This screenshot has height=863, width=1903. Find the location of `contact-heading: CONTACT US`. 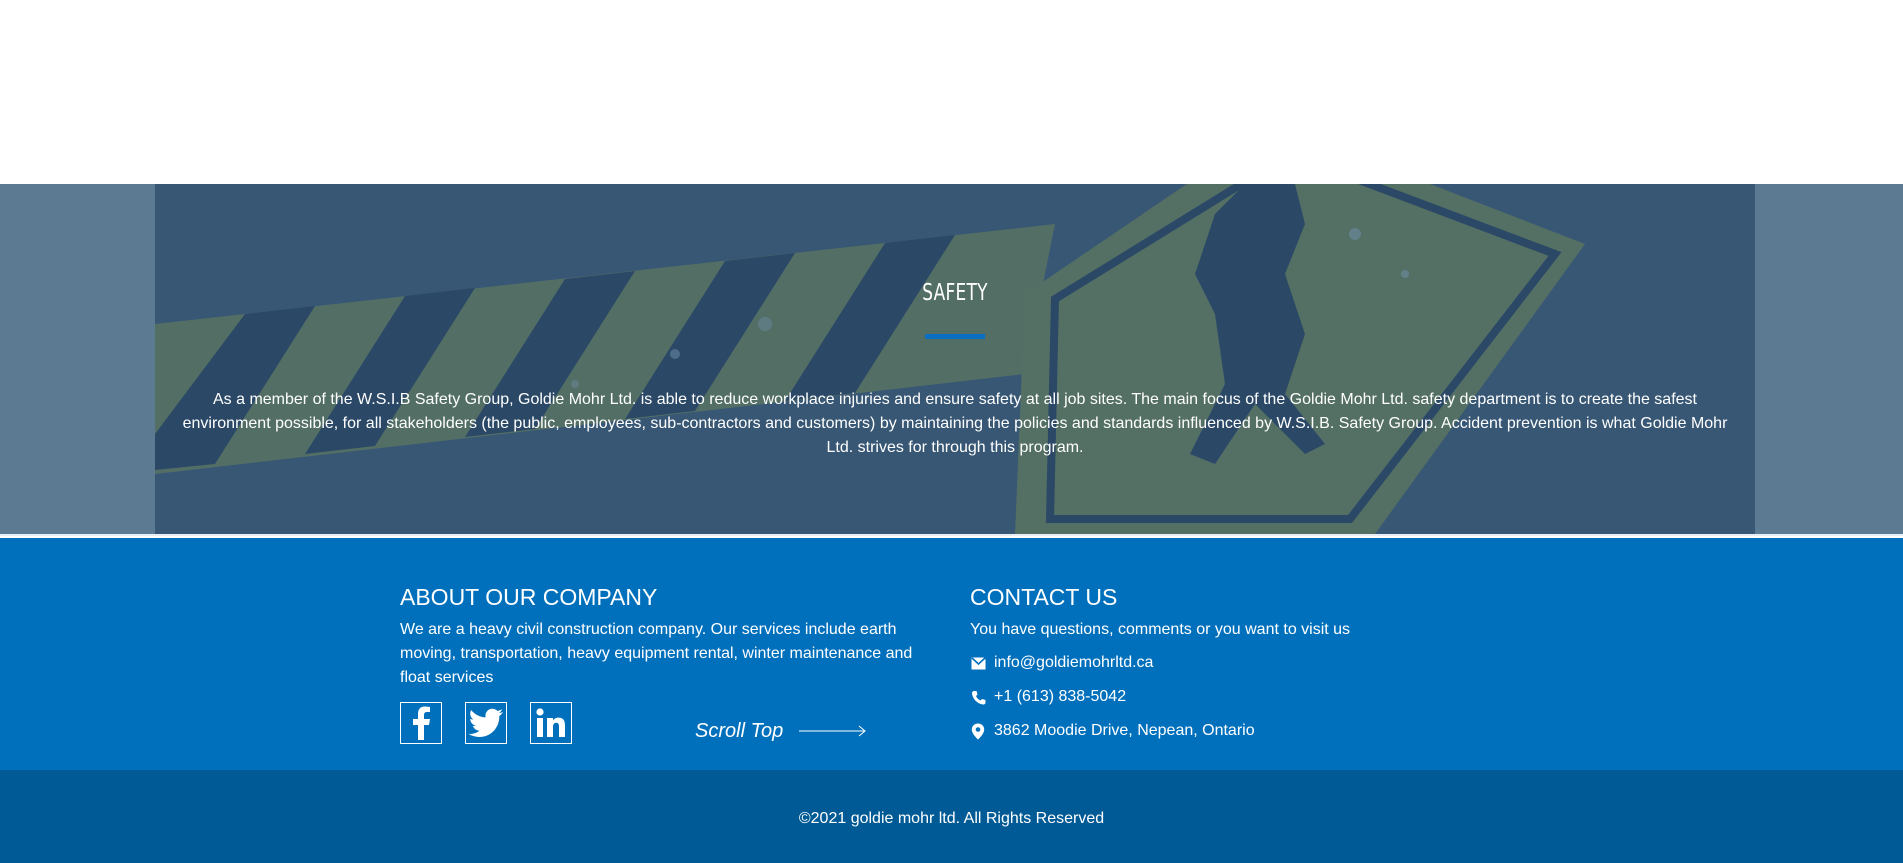

contact-heading: CONTACT US is located at coordinates (1044, 597).